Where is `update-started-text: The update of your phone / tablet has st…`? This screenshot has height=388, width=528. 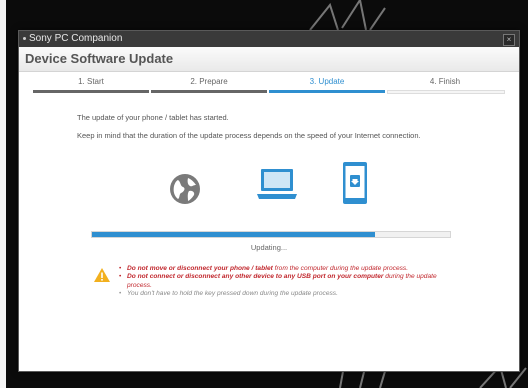 update-started-text: The update of your phone / tablet has st… is located at coordinates (153, 117).